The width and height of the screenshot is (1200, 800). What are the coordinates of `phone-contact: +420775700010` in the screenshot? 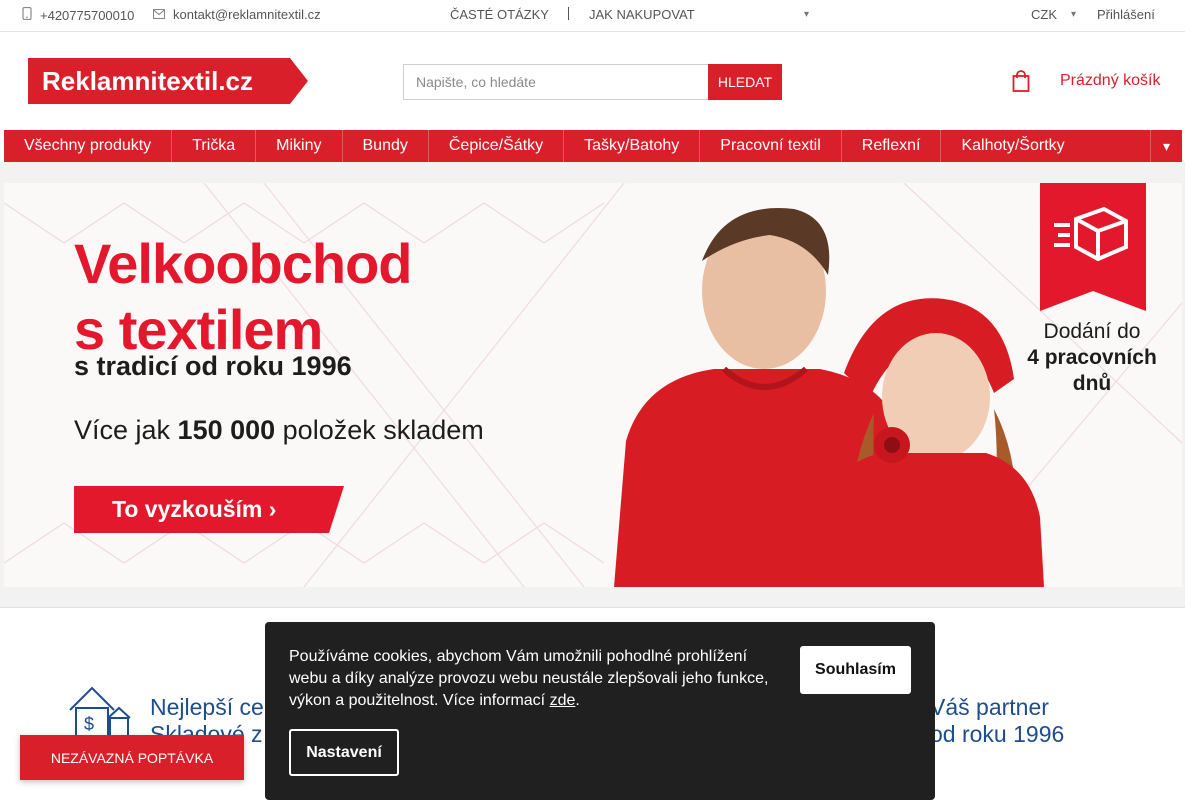 It's located at (78, 14).